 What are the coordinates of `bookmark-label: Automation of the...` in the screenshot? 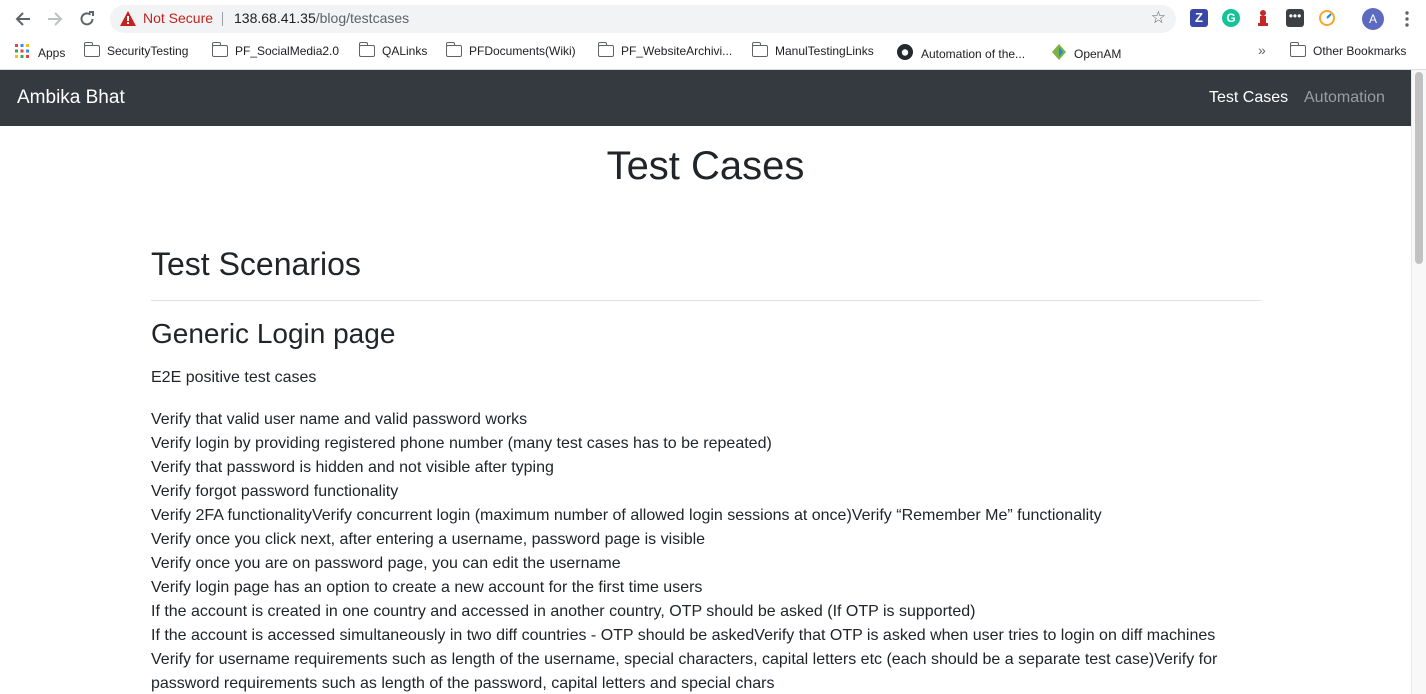 It's located at (973, 53).